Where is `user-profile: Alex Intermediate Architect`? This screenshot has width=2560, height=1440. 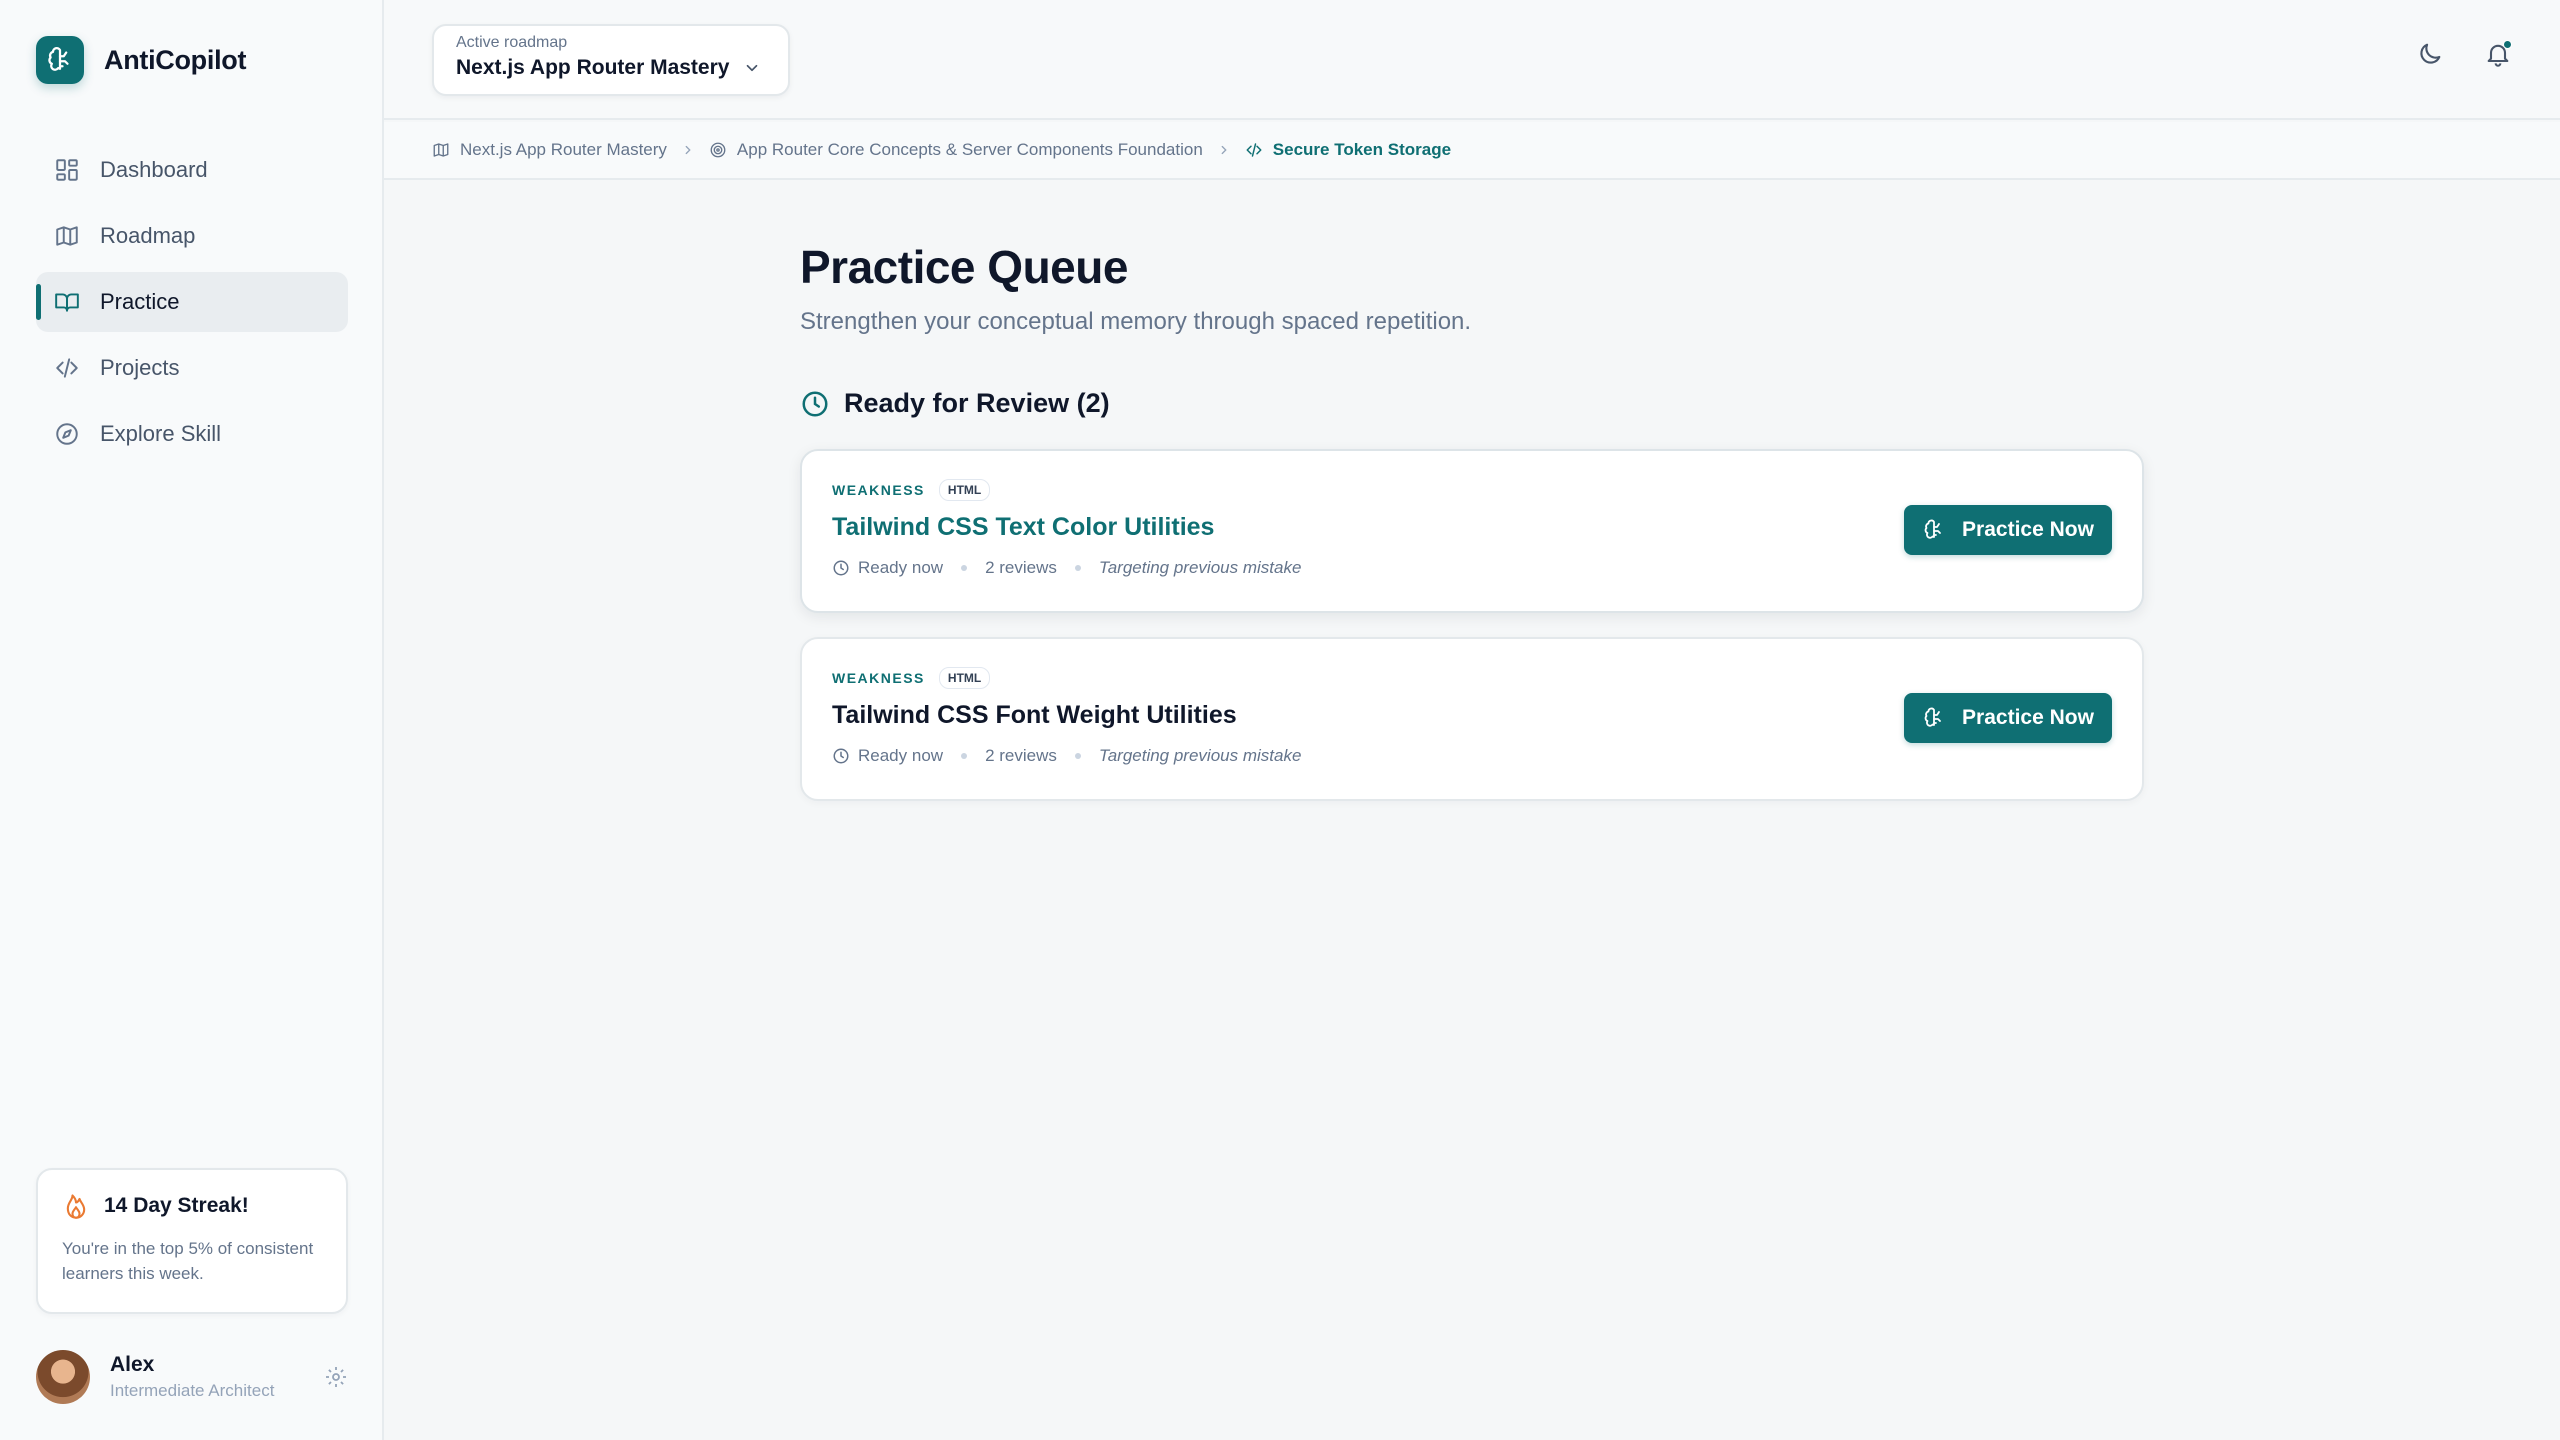 user-profile: Alex Intermediate Architect is located at coordinates (192, 1377).